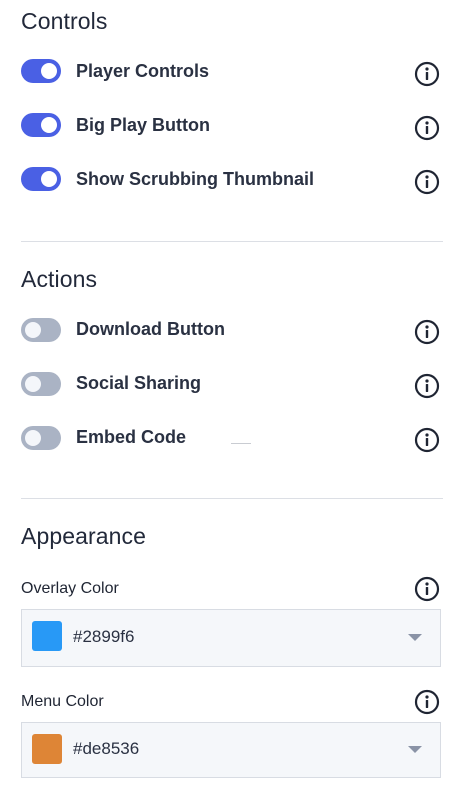 The image size is (456, 788). I want to click on overlay-color-value: #2899f6, so click(104, 636).